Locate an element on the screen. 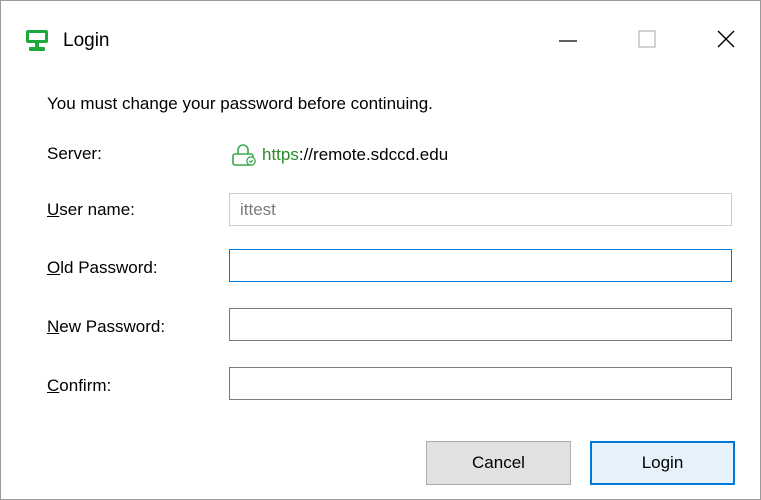 The width and height of the screenshot is (761, 500). confirm-label-rest: onfirm: is located at coordinates (85, 385).